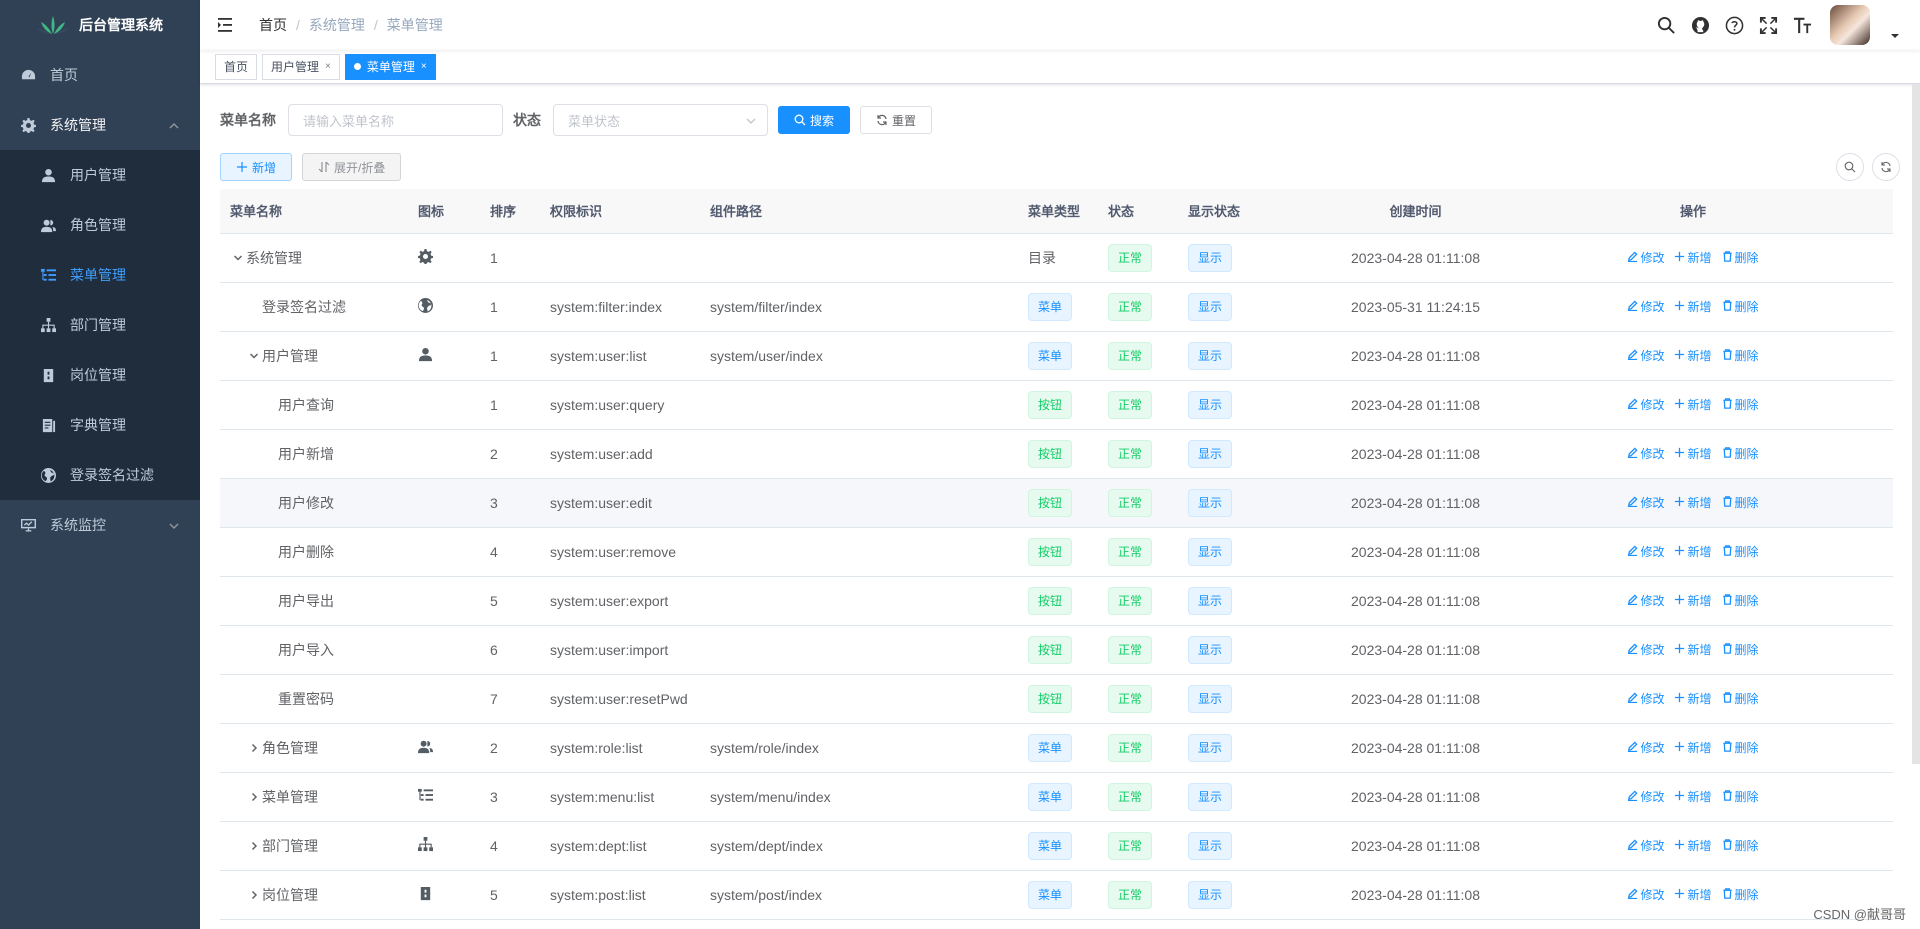 This screenshot has width=1920, height=929. What do you see at coordinates (1633, 257) in the screenshot?
I see `edit-icon` at bounding box center [1633, 257].